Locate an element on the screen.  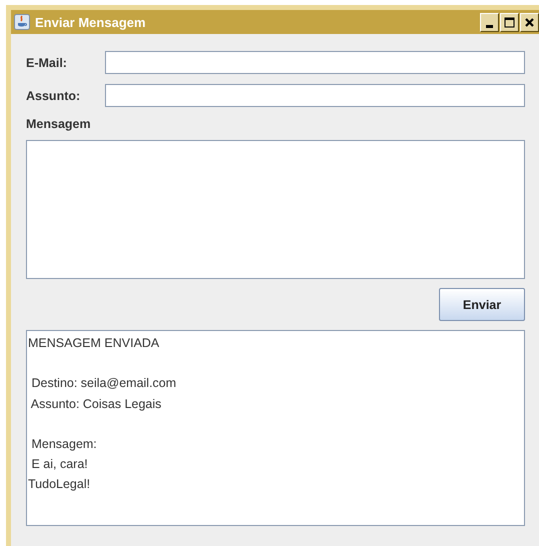
field-label: E-Mail: is located at coordinates (47, 63).